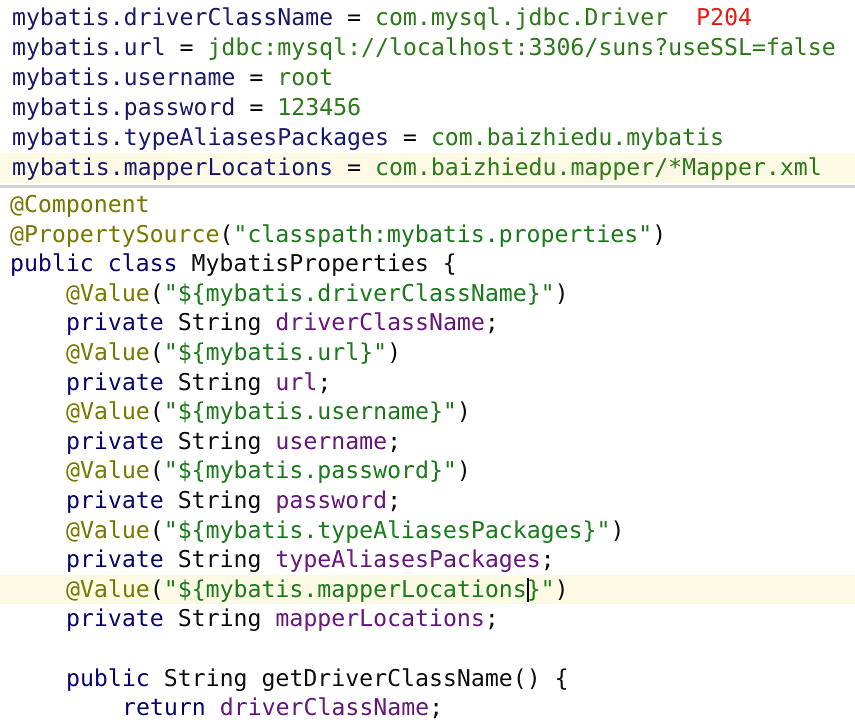  I want to click on property-line: mybatis.username = root, so click(173, 78).